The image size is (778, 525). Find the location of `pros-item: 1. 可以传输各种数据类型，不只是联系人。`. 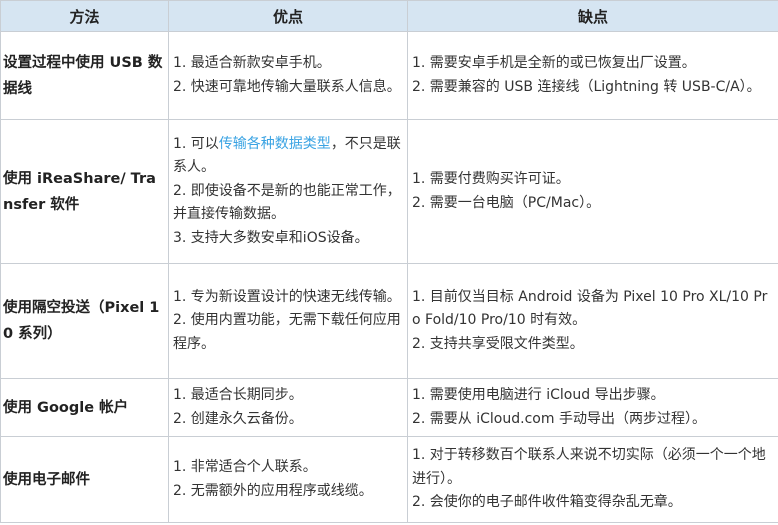

pros-item: 1. 可以传输各种数据类型，不只是联系人。 is located at coordinates (288, 156).